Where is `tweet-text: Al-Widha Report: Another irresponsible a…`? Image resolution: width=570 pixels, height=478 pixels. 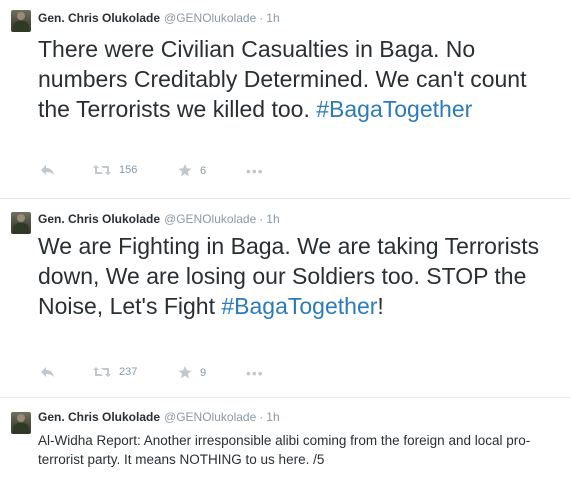
tweet-text: Al-Widha Report: Another irresponsible a… is located at coordinates (284, 450).